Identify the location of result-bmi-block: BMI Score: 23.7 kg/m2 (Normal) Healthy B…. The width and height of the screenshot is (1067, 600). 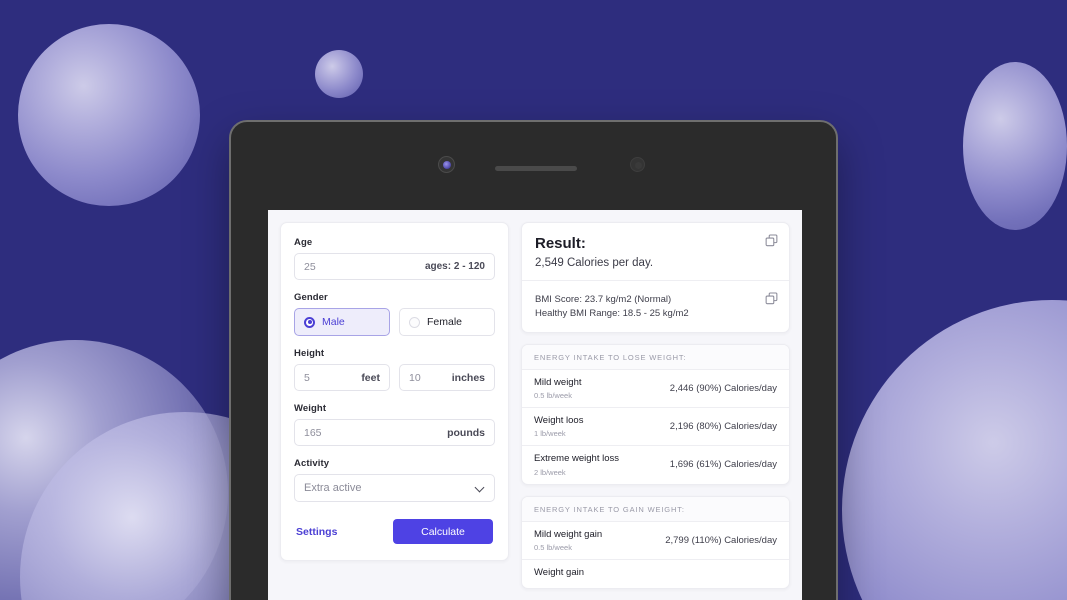
(655, 306).